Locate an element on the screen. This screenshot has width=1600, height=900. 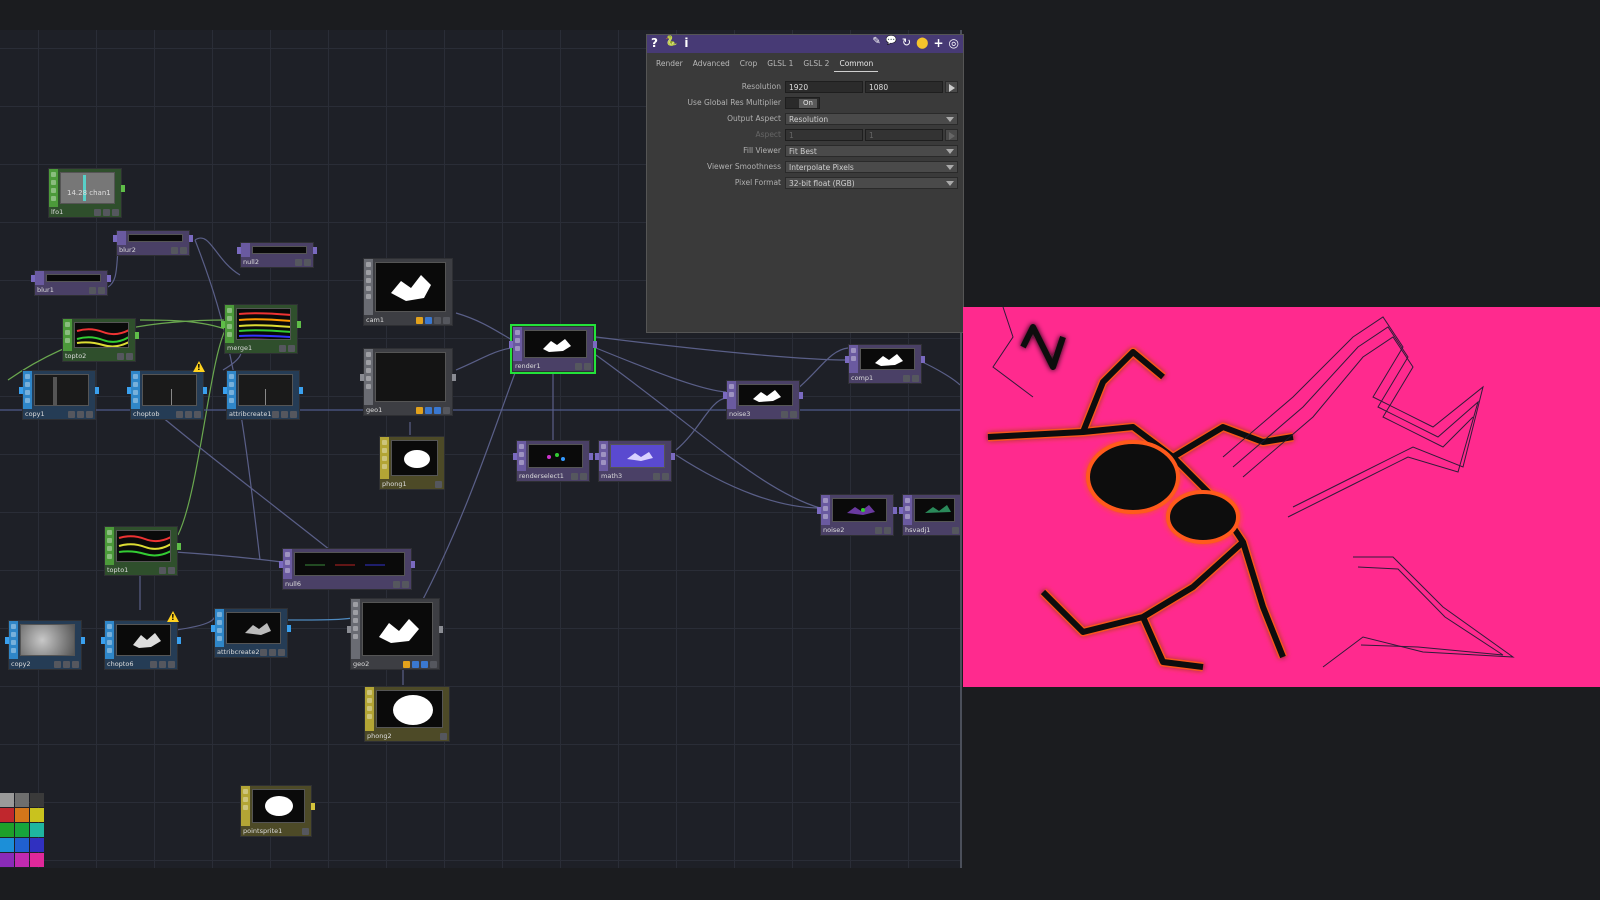
node-attribcreate2: attribcreate2 is located at coordinates (251, 633).